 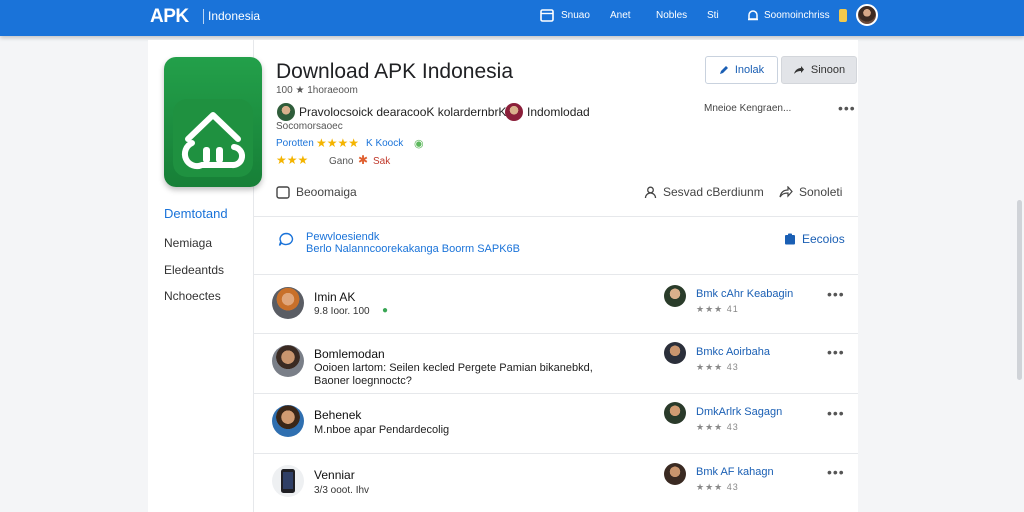 I want to click on share-arrow-icon, so click(x=798, y=70).